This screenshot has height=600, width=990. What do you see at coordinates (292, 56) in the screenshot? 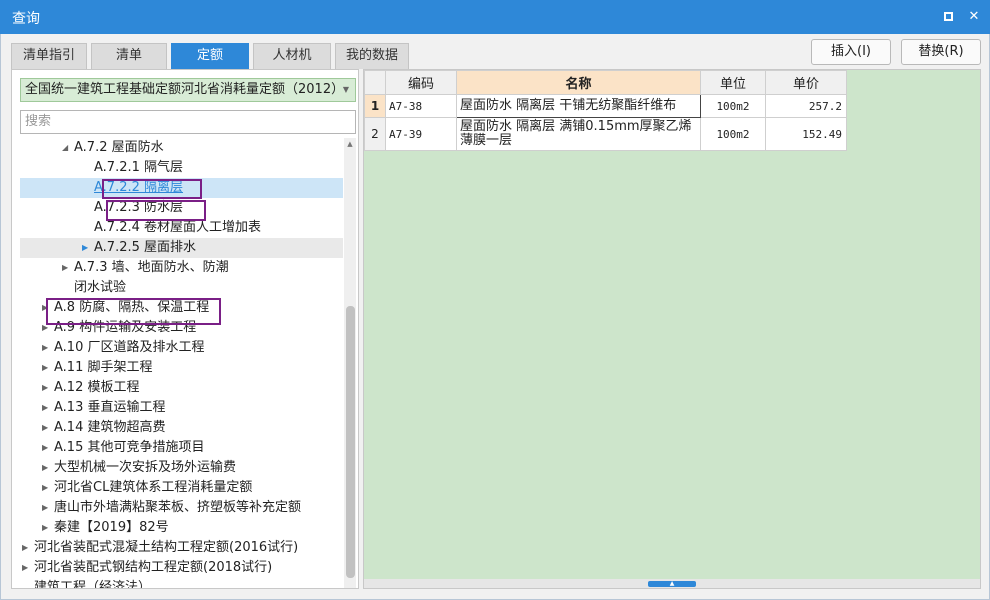
I see `tab-labor-material-machine: 人材机` at bounding box center [292, 56].